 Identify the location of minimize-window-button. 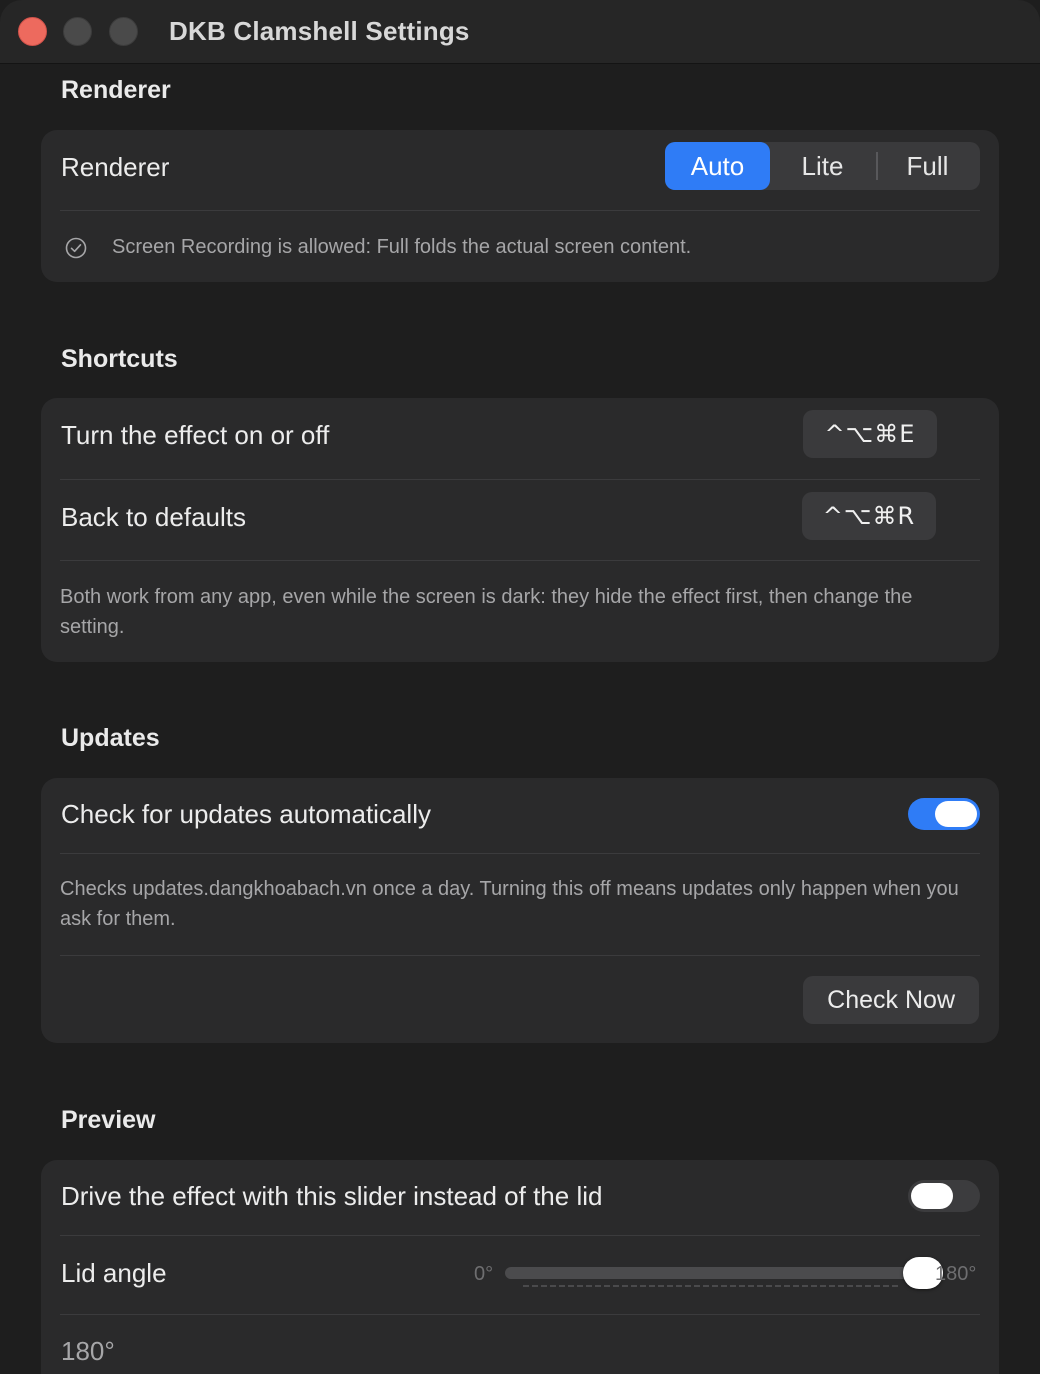
(77, 31).